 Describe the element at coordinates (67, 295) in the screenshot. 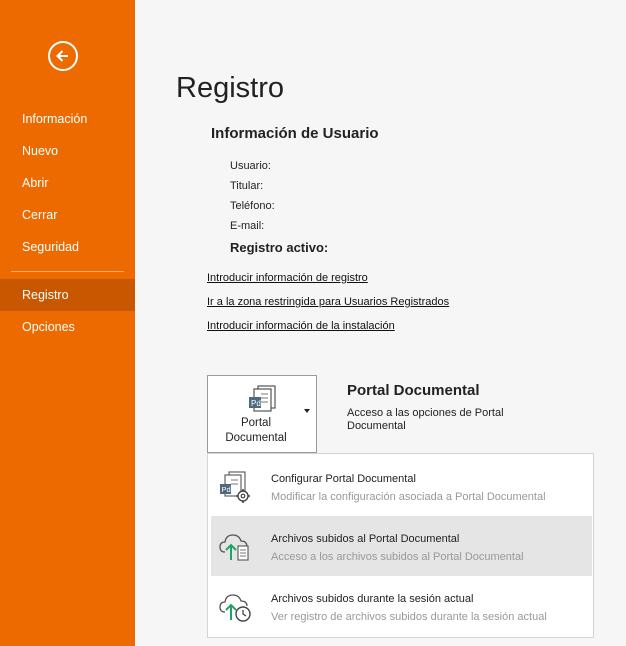

I see `sidebar-item-registro: Registro` at that location.